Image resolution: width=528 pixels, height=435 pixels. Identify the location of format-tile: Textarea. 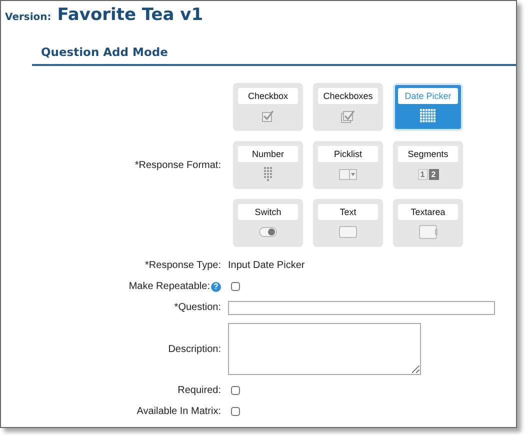
(428, 223).